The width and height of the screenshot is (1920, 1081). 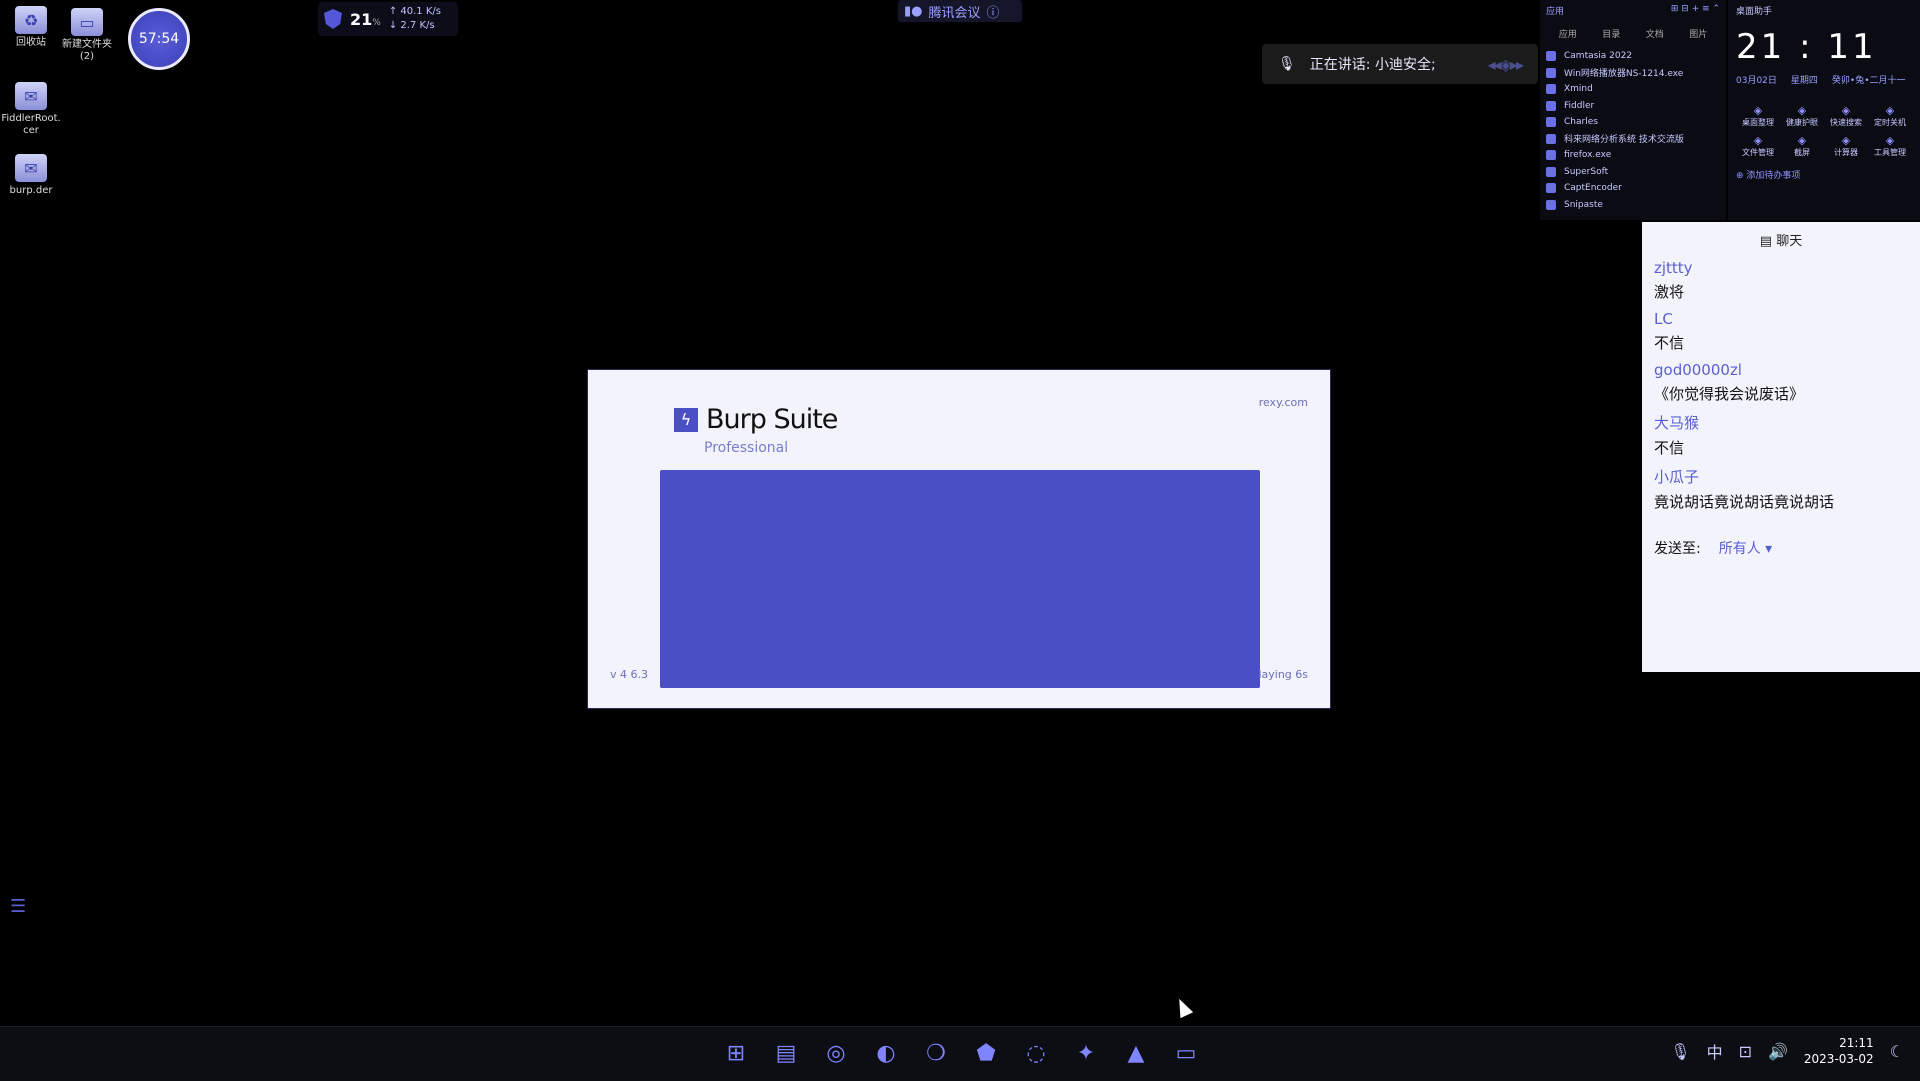 I want to click on tool-eye-care: 健康护眼, so click(x=1802, y=116).